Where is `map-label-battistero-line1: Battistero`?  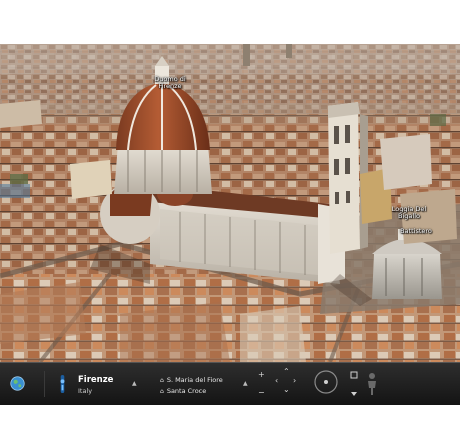
map-label-battistero-line1: Battistero is located at coordinates (416, 231).